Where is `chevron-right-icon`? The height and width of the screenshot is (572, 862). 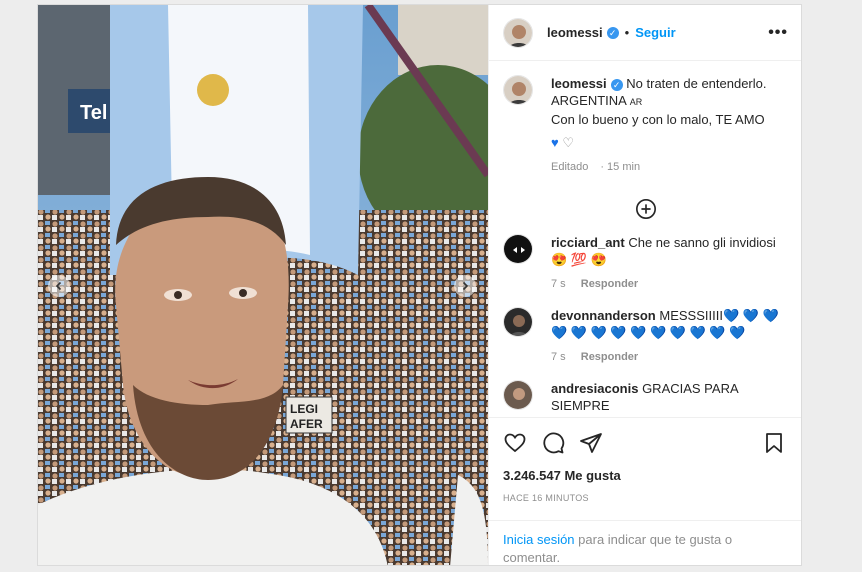
chevron-right-icon is located at coordinates (465, 286).